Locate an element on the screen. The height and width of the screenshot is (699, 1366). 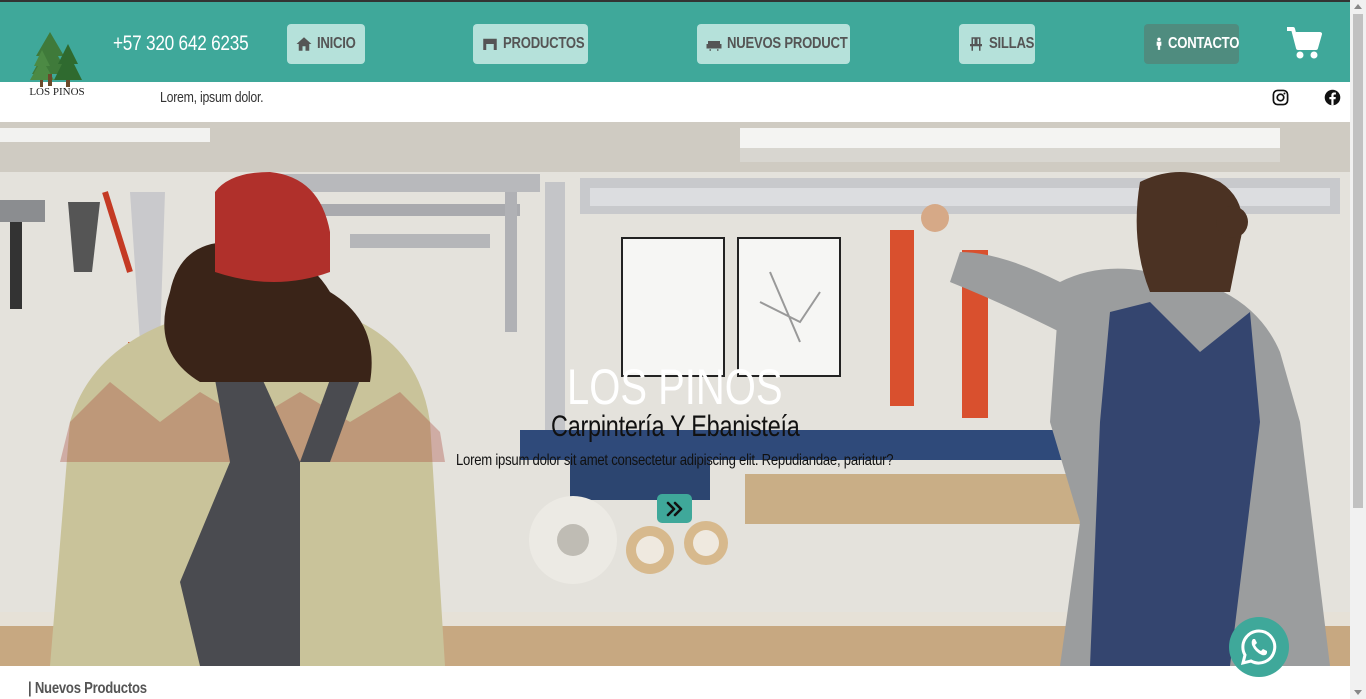
page-scrollbar is located at coordinates (1358, 349).